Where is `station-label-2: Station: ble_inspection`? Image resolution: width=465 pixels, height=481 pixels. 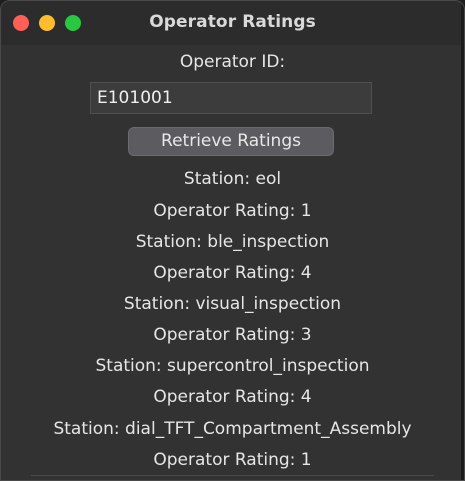
station-label-2: Station: ble_inspection is located at coordinates (232, 242).